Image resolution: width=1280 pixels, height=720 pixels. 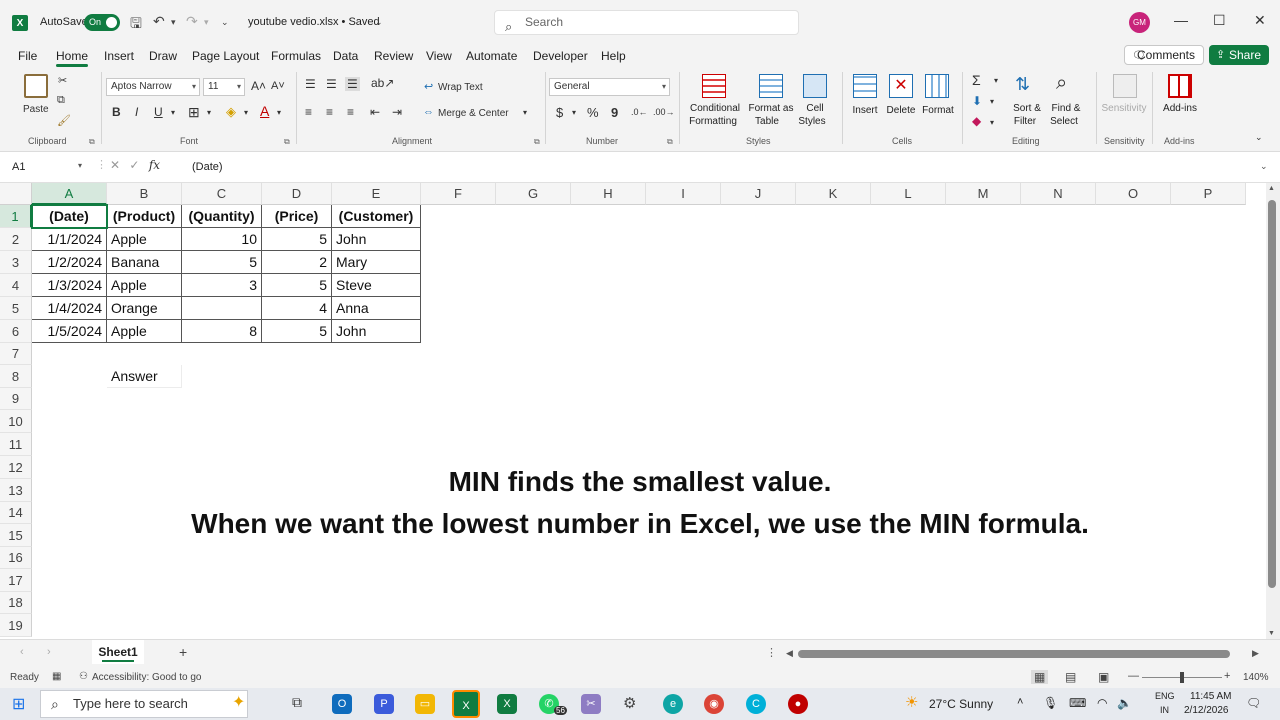 I want to click on format-cells-button: Format, so click(x=938, y=110).